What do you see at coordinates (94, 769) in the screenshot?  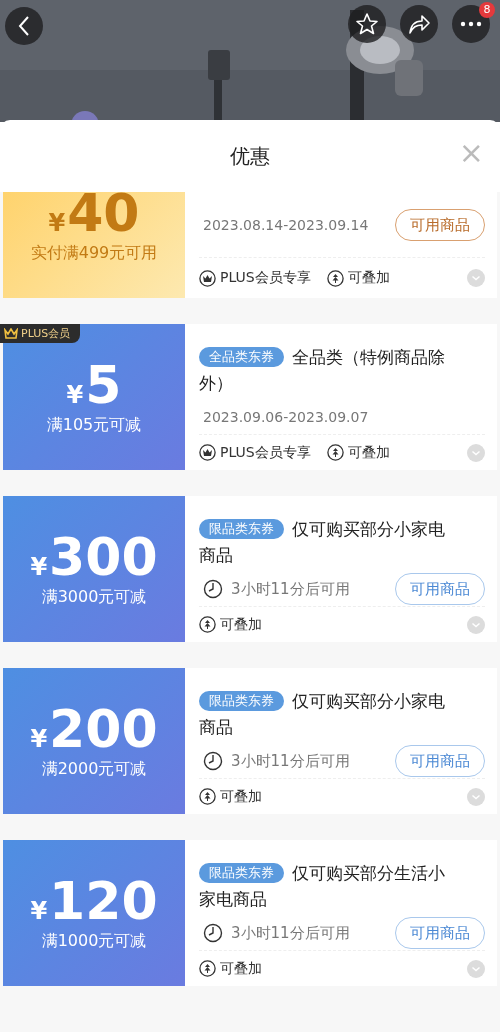 I see `coupon-condition: 满2000元可减` at bounding box center [94, 769].